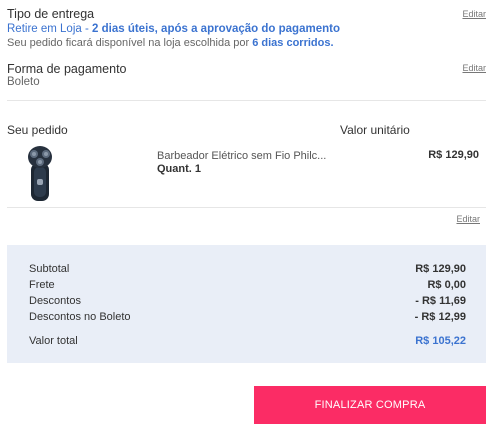  Describe the element at coordinates (49, 269) in the screenshot. I see `summary-label: Subtotal` at that location.